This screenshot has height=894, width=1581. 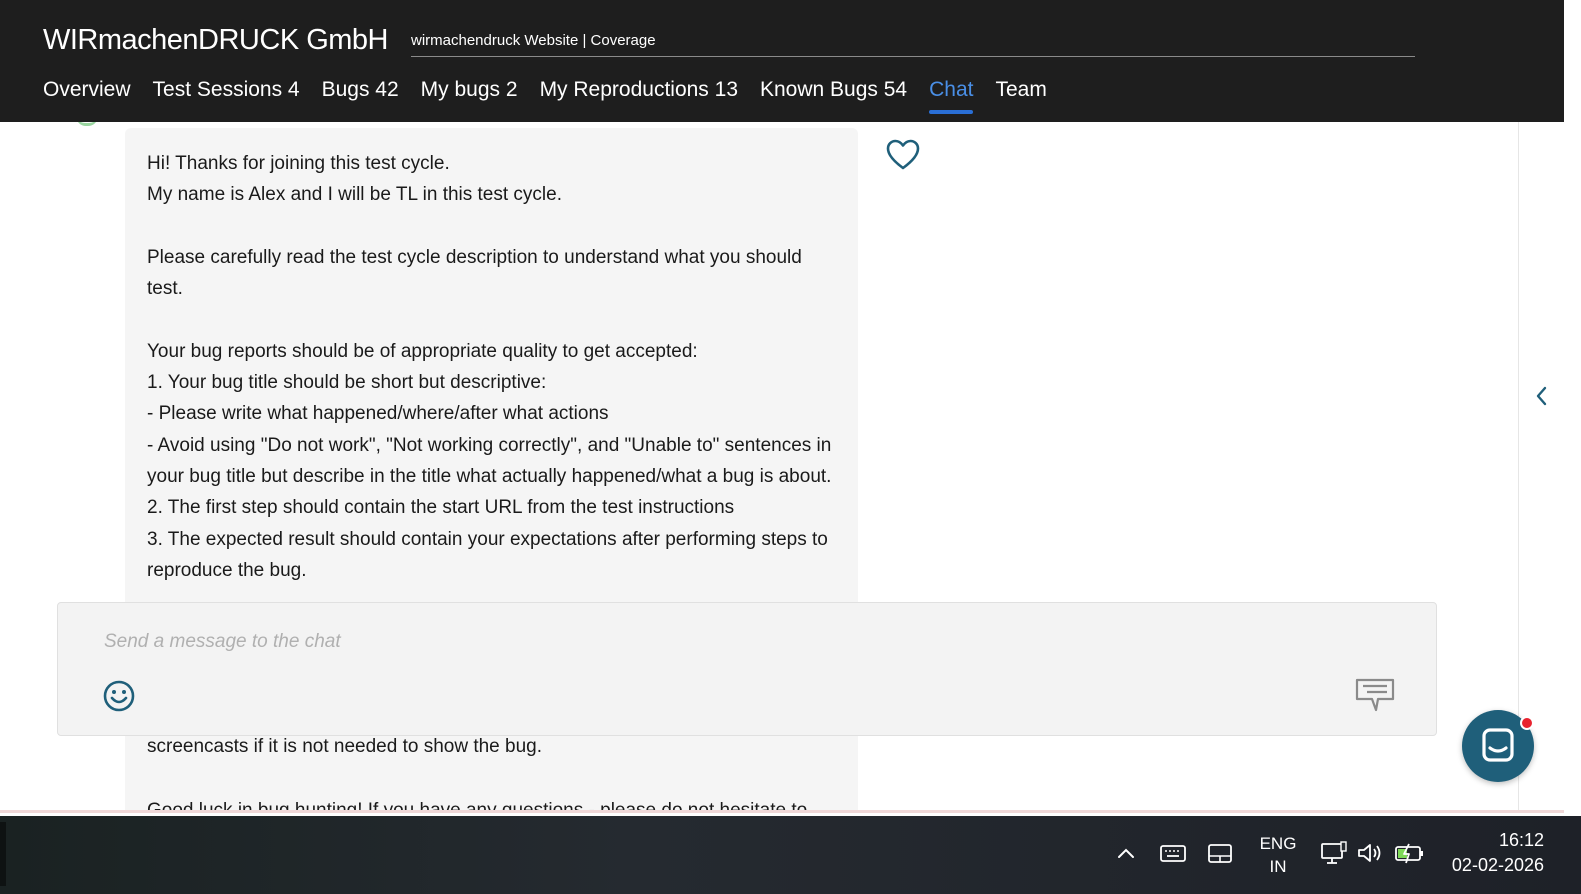 What do you see at coordinates (1494, 853) in the screenshot?
I see `system-clock: 16:12 02-02-2026` at bounding box center [1494, 853].